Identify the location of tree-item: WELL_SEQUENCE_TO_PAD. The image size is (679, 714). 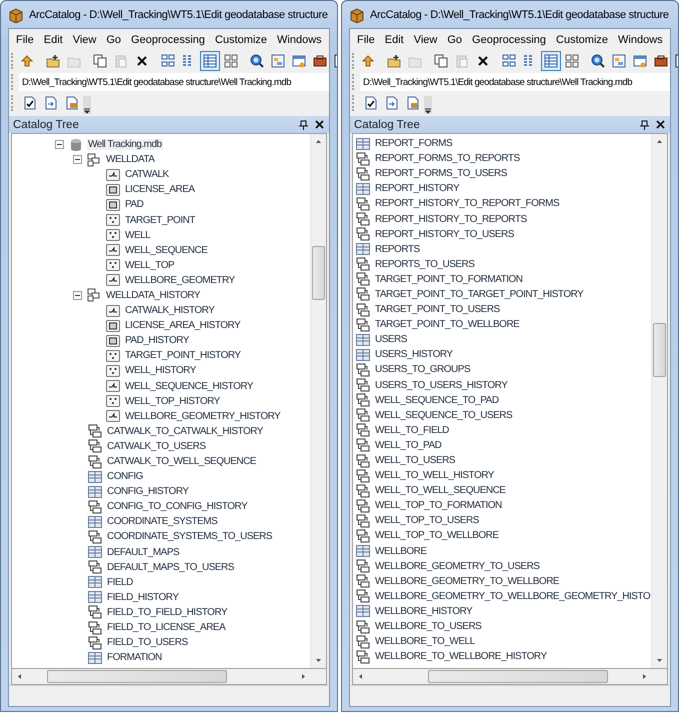
(437, 400).